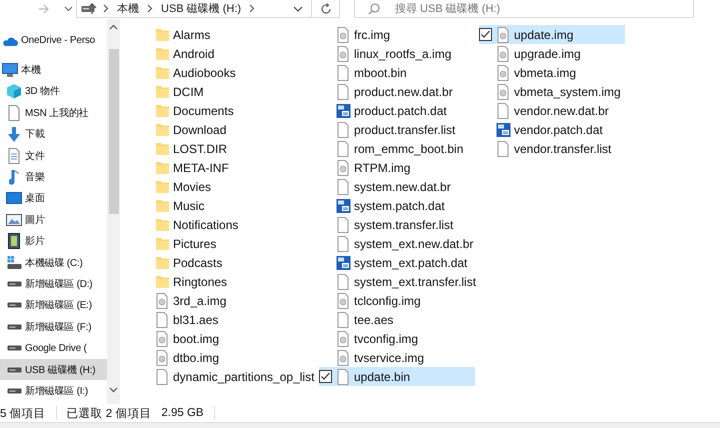 This screenshot has width=720, height=428. I want to click on file-item: Notifications, so click(192, 224).